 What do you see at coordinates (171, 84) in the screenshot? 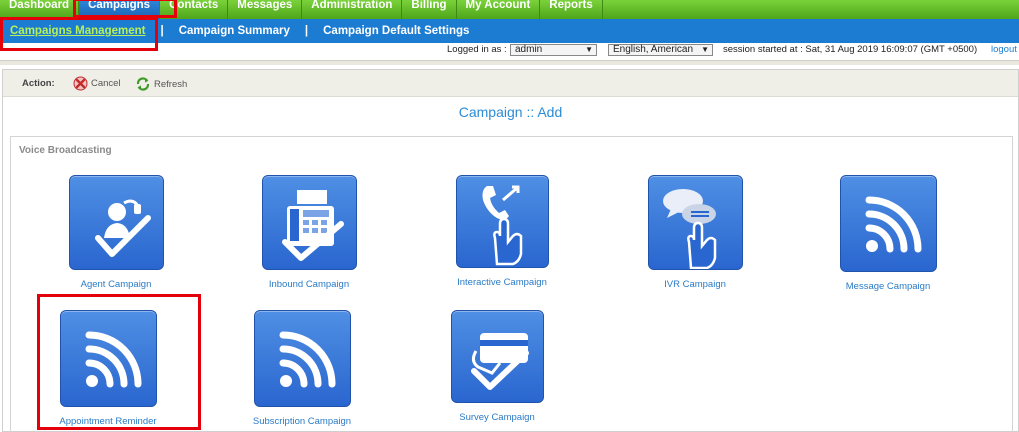
I see `refresh-label: Refresh` at bounding box center [171, 84].